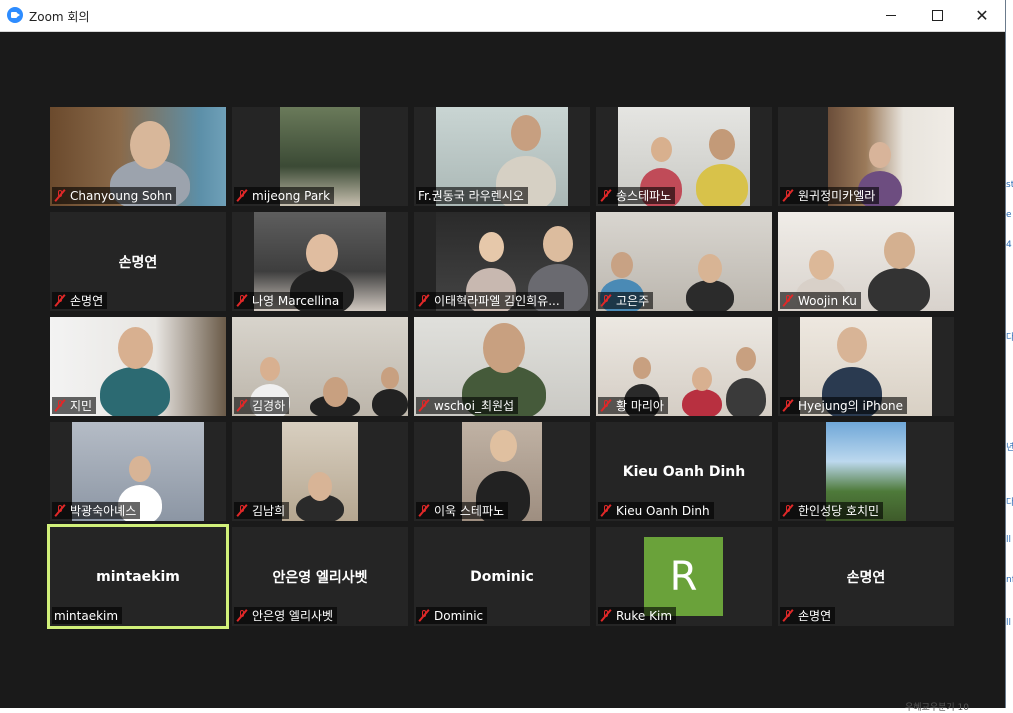  I want to click on participant-name-tag: 원귀정미카엘라, so click(830, 195).